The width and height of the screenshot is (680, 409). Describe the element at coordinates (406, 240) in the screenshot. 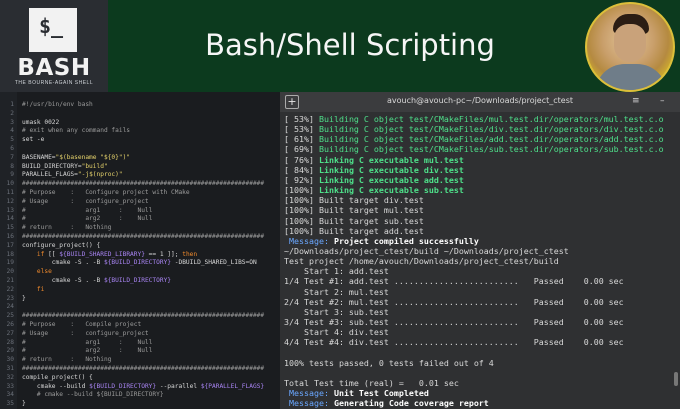

I see `terminal-token: Project compiled successfully` at that location.